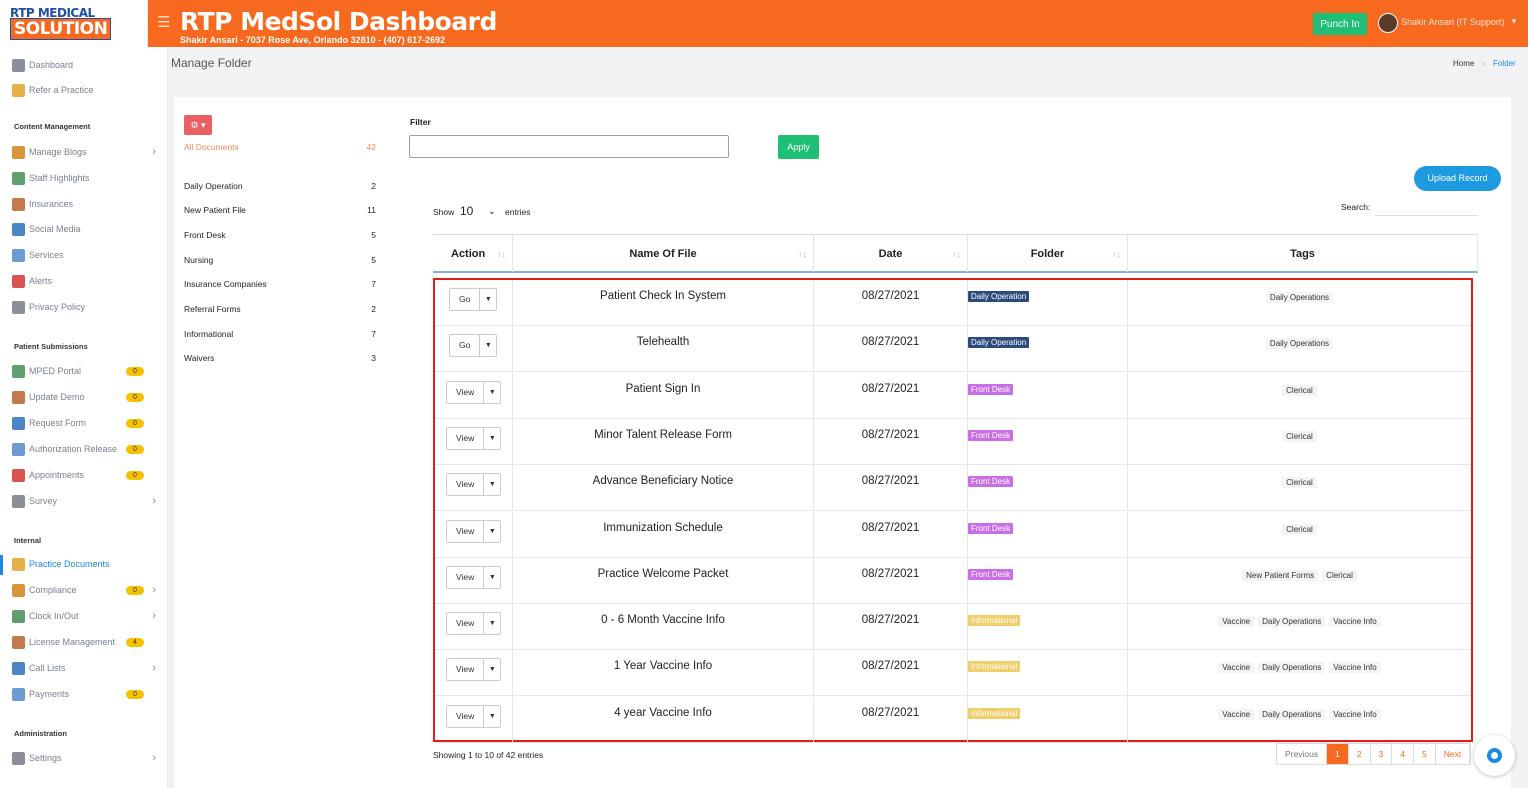 The height and width of the screenshot is (788, 1528). Describe the element at coordinates (1359, 754) in the screenshot. I see `page-2-button: 2` at that location.